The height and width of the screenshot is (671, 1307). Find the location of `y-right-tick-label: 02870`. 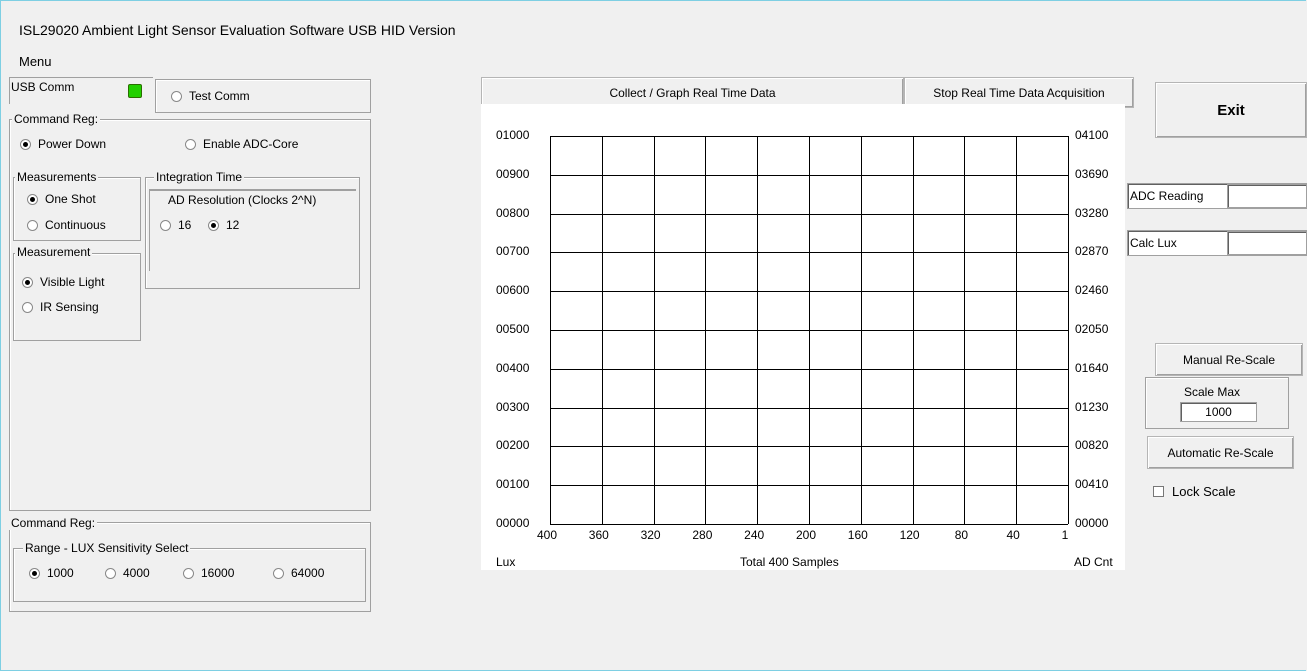

y-right-tick-label: 02870 is located at coordinates (1092, 251).